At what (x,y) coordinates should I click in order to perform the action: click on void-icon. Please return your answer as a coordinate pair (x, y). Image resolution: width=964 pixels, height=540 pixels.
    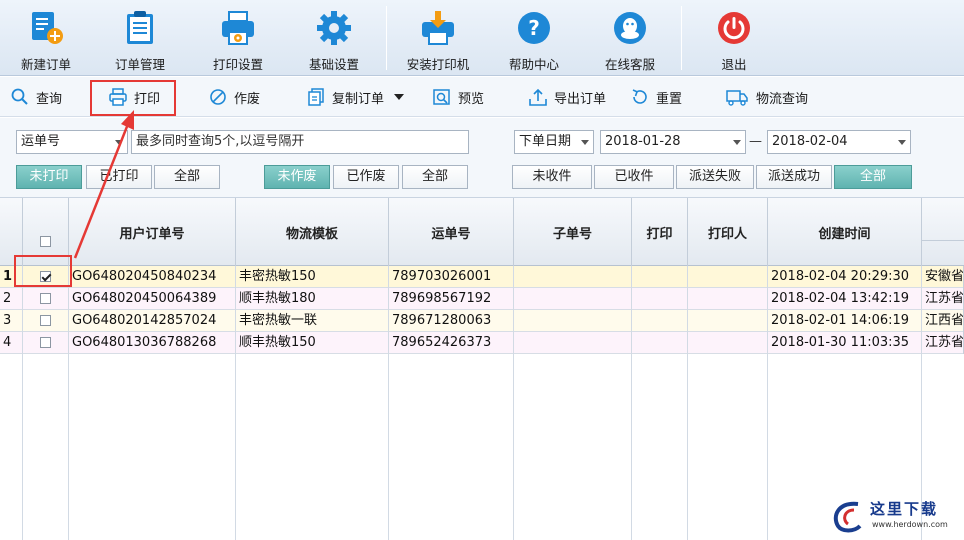
    Looking at the image, I should click on (218, 97).